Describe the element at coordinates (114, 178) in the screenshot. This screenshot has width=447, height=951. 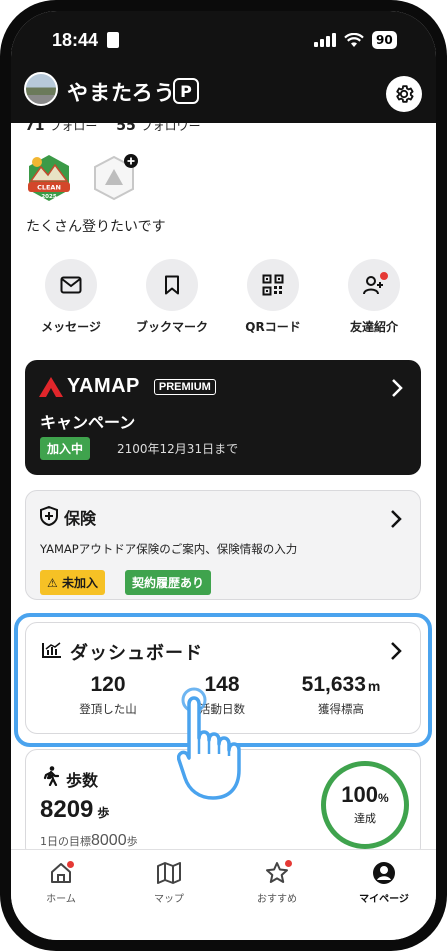
I see `add-badge-icon` at that location.